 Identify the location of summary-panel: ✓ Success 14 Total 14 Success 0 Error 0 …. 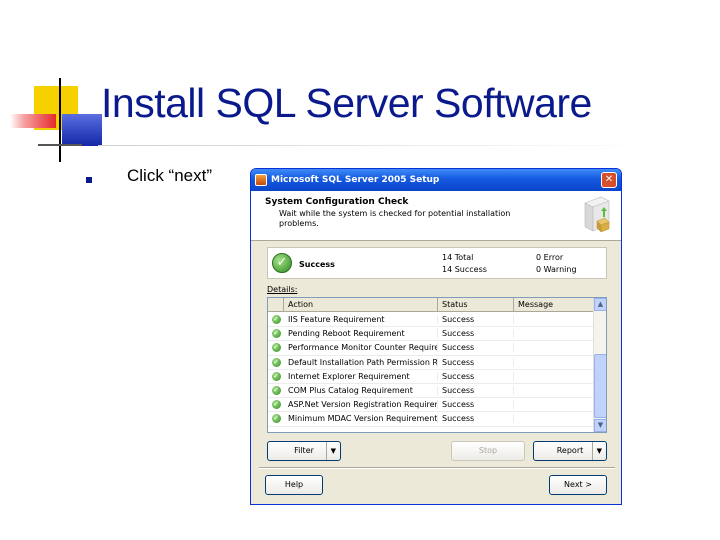
(437, 263).